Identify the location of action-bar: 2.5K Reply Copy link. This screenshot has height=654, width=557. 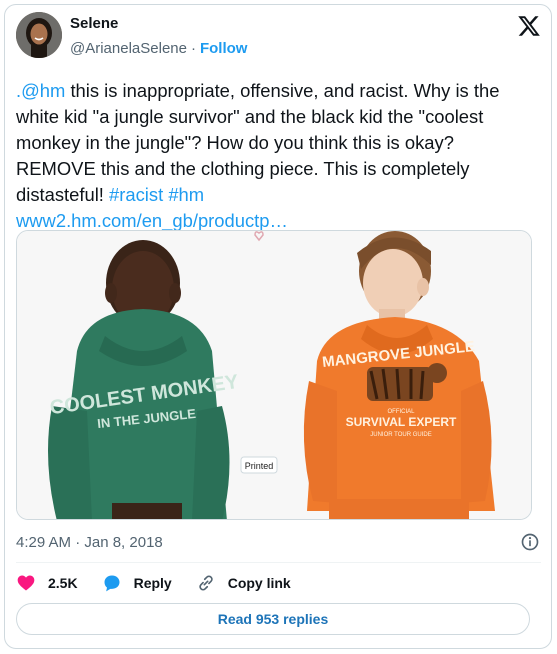
(165, 583).